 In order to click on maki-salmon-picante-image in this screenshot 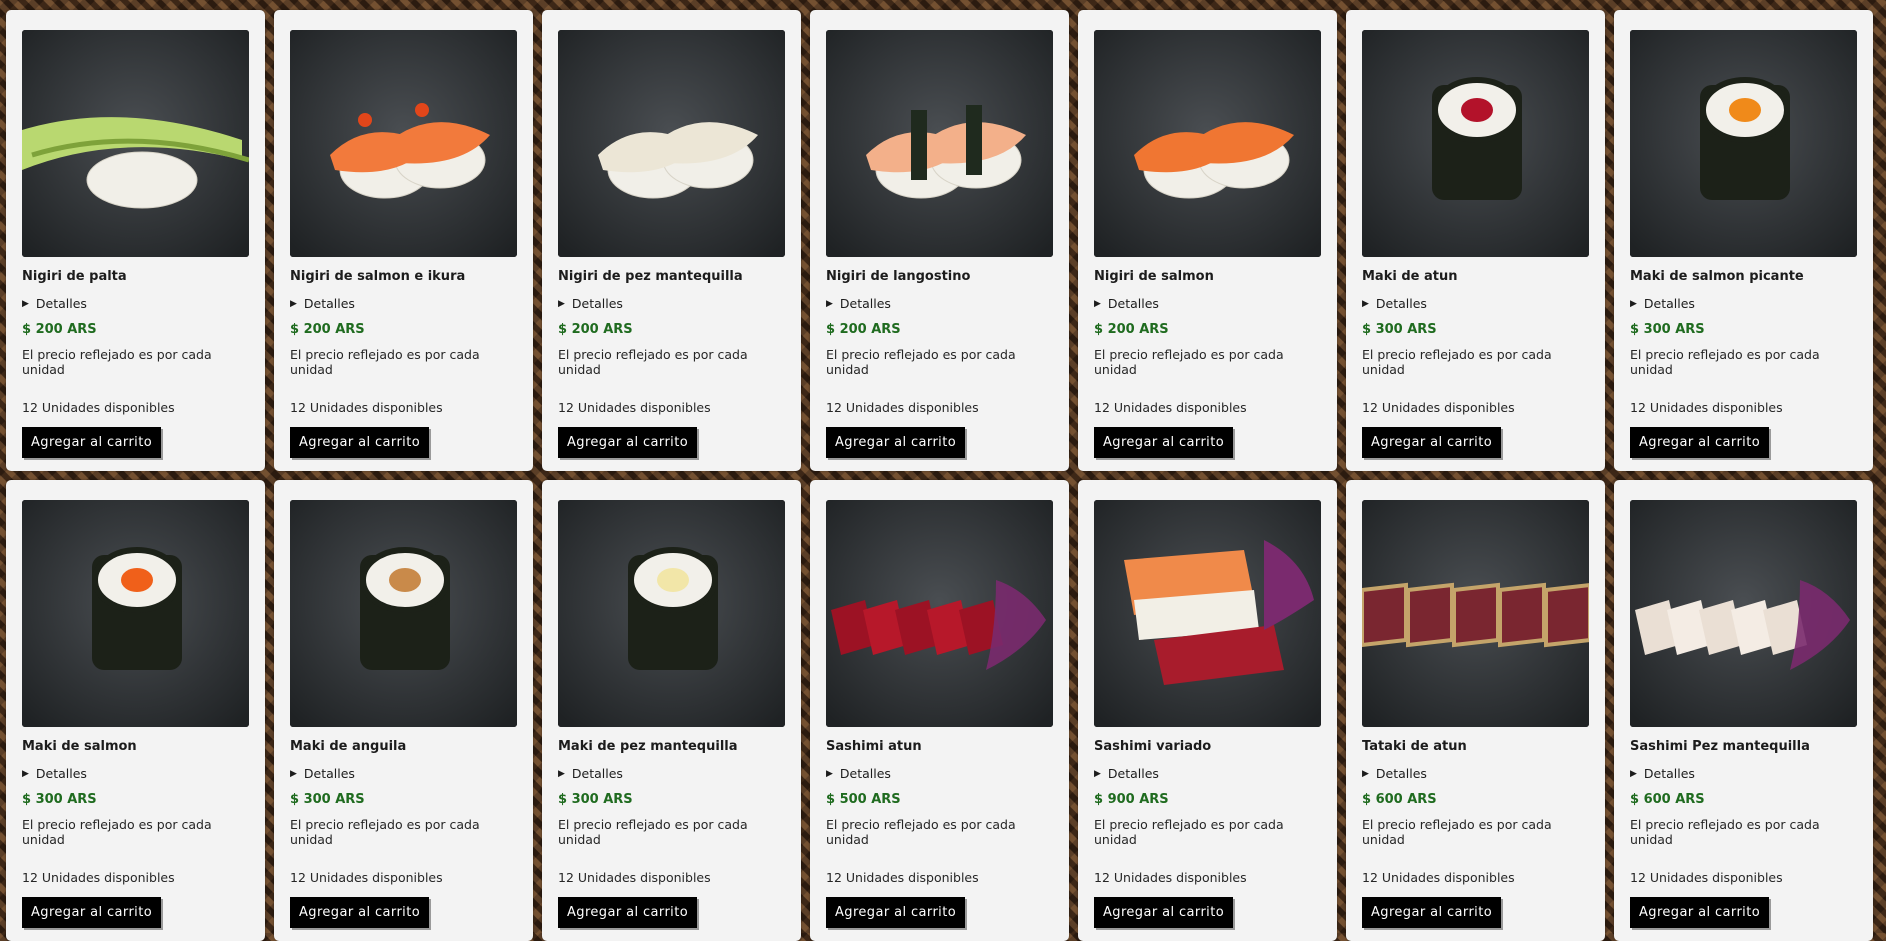, I will do `click(1743, 143)`.